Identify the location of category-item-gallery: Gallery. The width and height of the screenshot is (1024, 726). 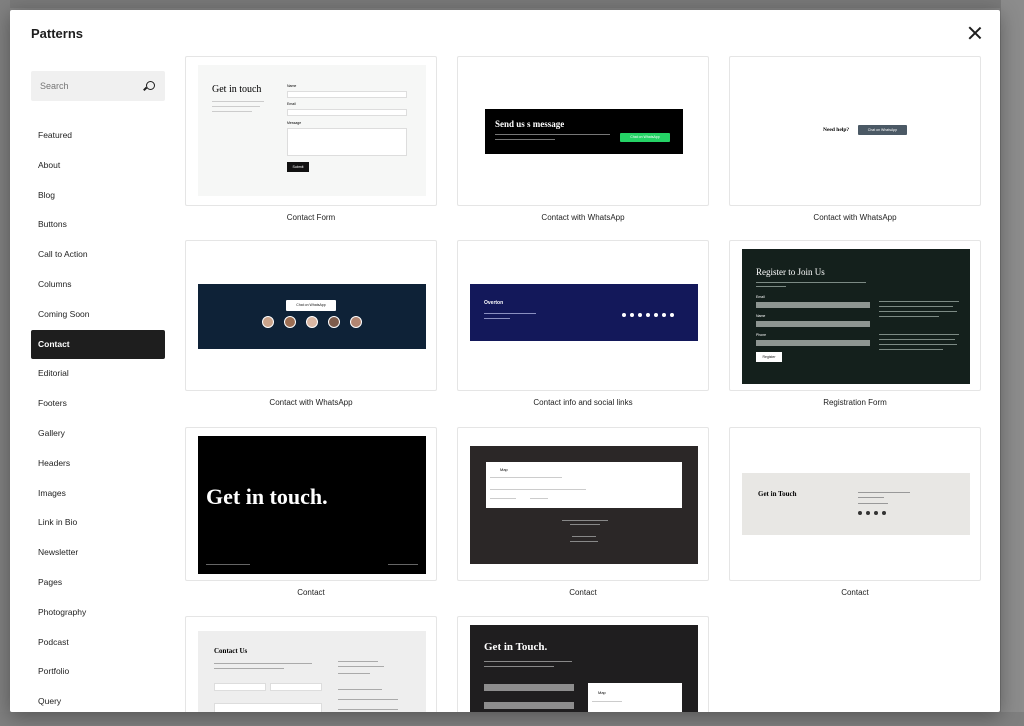
(98, 434).